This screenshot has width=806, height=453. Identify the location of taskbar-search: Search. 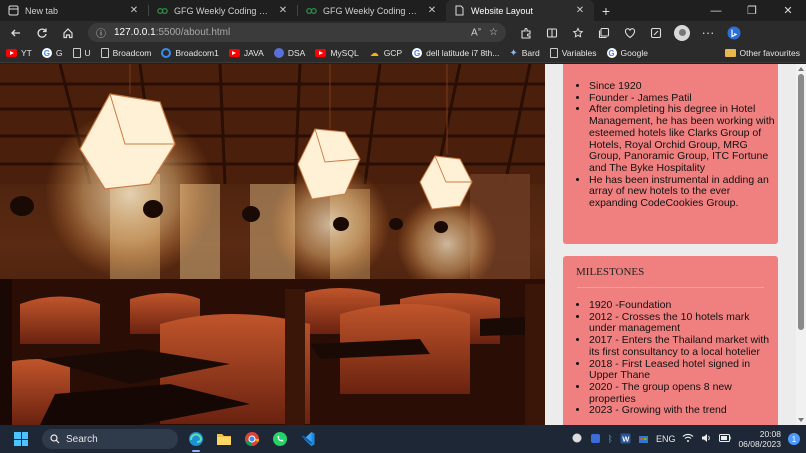
(110, 439).